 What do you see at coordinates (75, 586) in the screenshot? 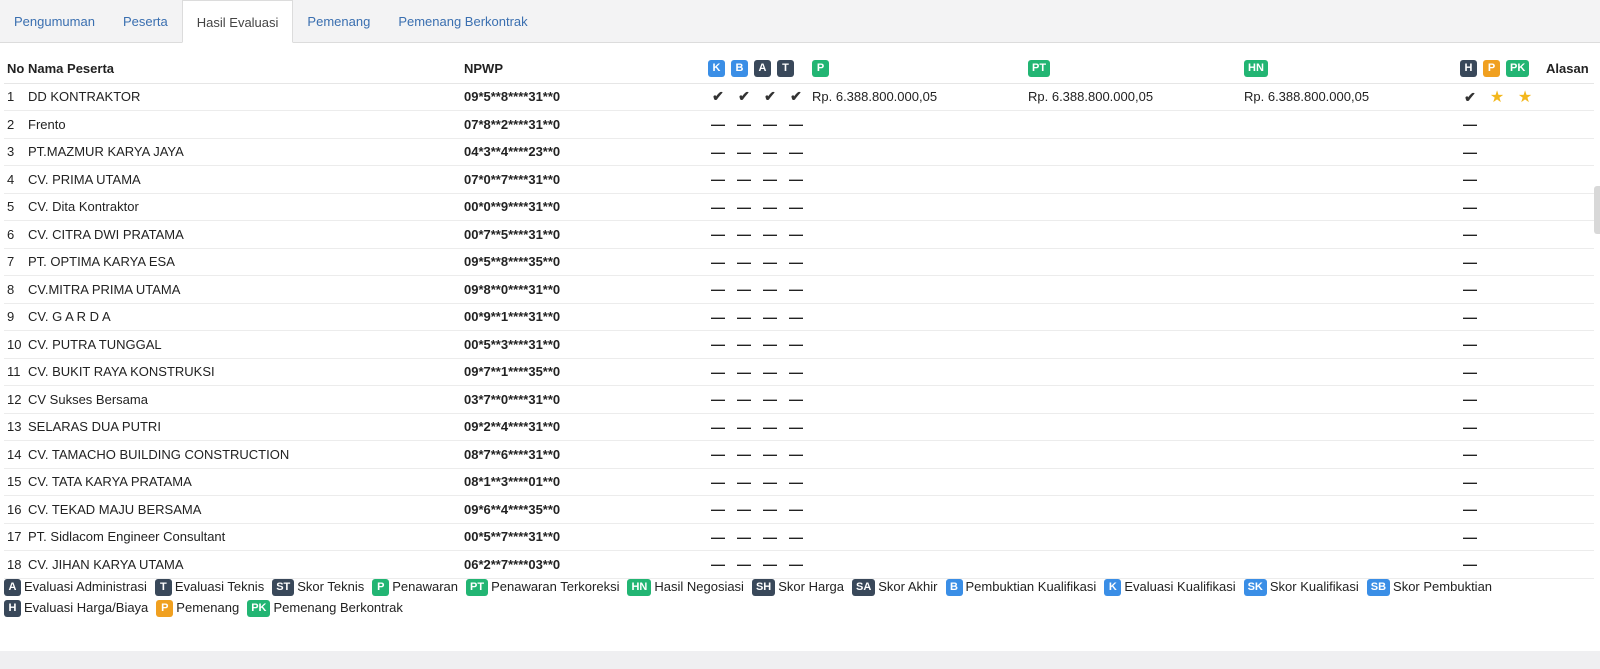
I see `legend-item: A Evaluasi Administrasi` at bounding box center [75, 586].